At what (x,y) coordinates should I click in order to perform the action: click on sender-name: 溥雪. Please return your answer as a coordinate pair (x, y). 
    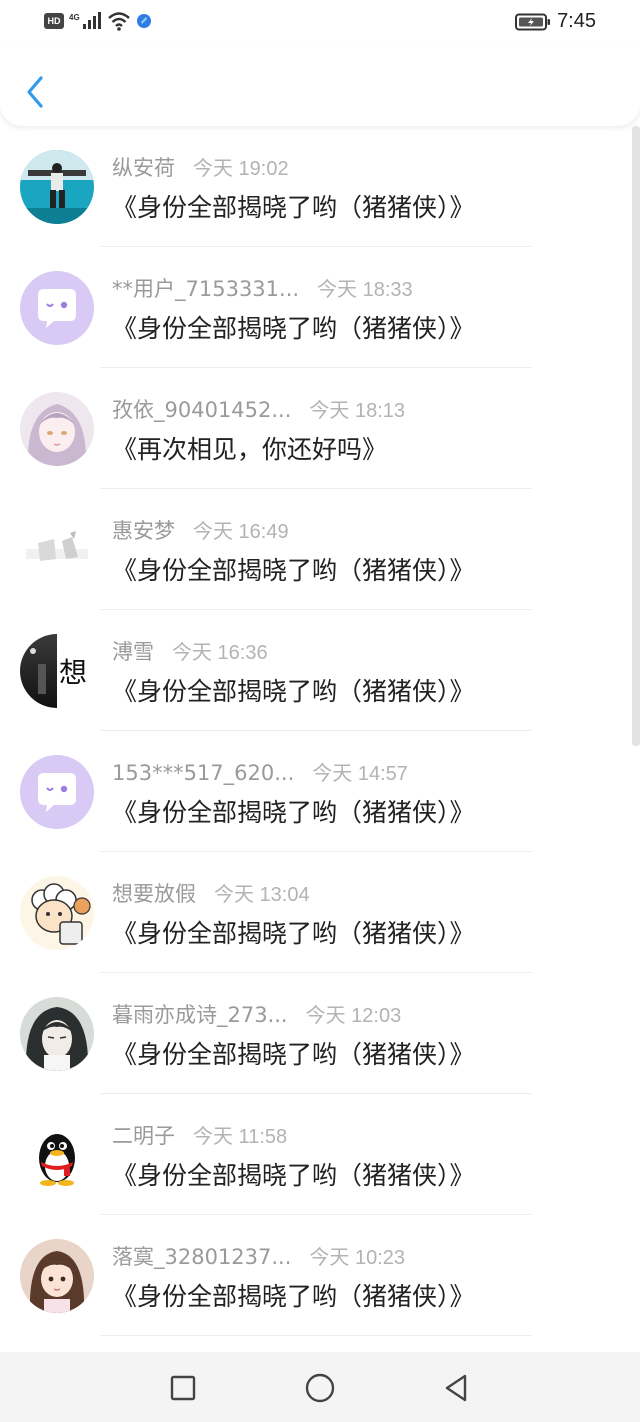
    Looking at the image, I should click on (133, 652).